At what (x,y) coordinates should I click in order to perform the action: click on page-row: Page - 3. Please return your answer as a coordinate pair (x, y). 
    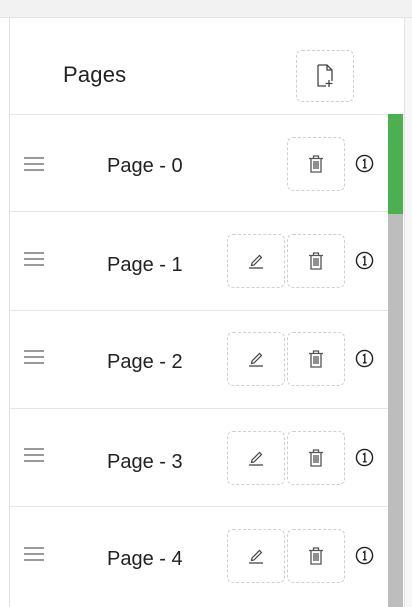
    Looking at the image, I should click on (199, 458).